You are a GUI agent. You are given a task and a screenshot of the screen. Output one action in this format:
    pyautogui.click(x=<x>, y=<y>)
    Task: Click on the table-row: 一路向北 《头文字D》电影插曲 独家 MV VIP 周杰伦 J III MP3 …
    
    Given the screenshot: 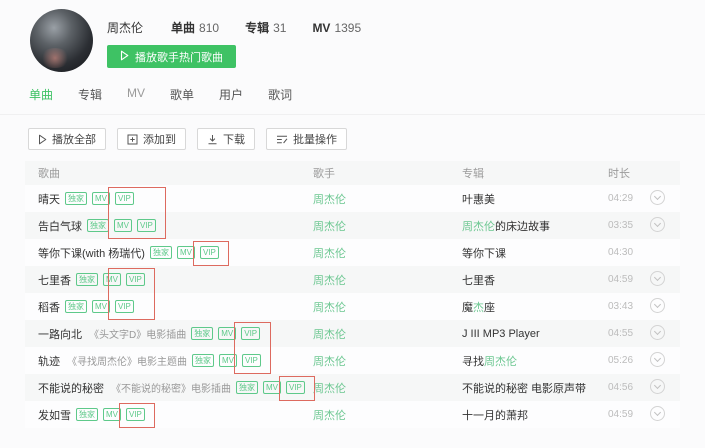 What is the action you would take?
    pyautogui.click(x=352, y=333)
    